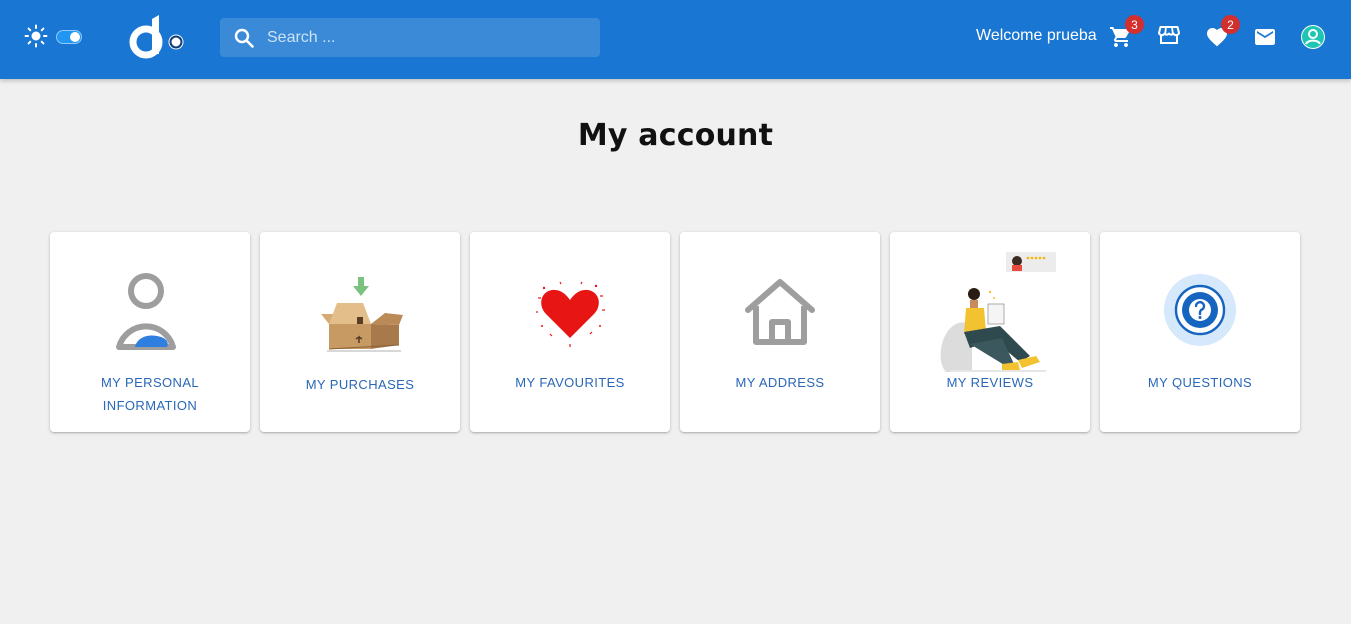  Describe the element at coordinates (360, 384) in the screenshot. I see `card-label: MY PURCHASES` at that location.